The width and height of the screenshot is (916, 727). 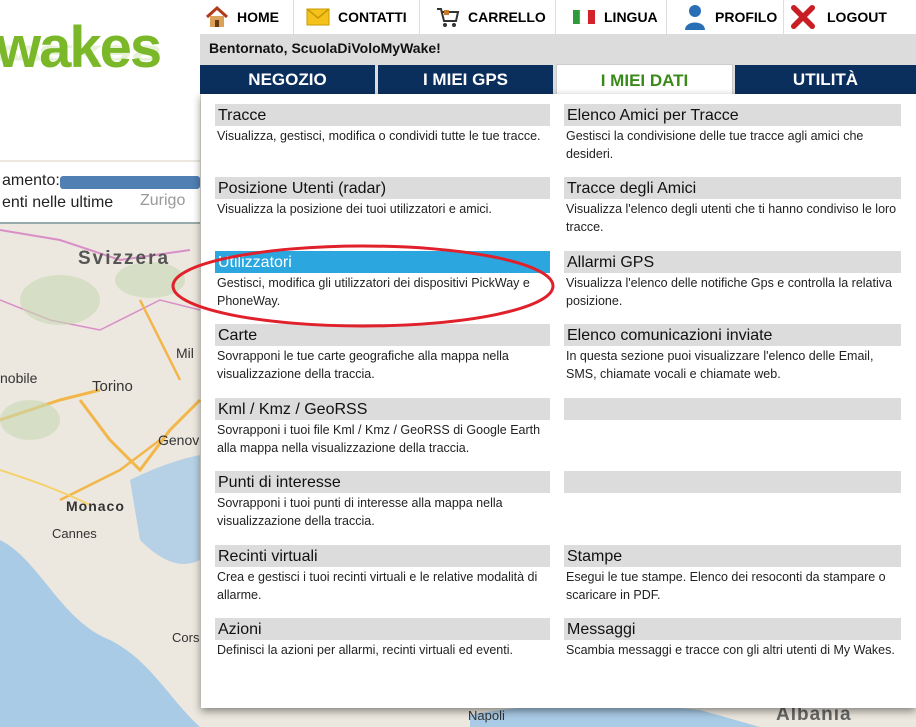 What do you see at coordinates (448, 17) in the screenshot?
I see `cart-icon` at bounding box center [448, 17].